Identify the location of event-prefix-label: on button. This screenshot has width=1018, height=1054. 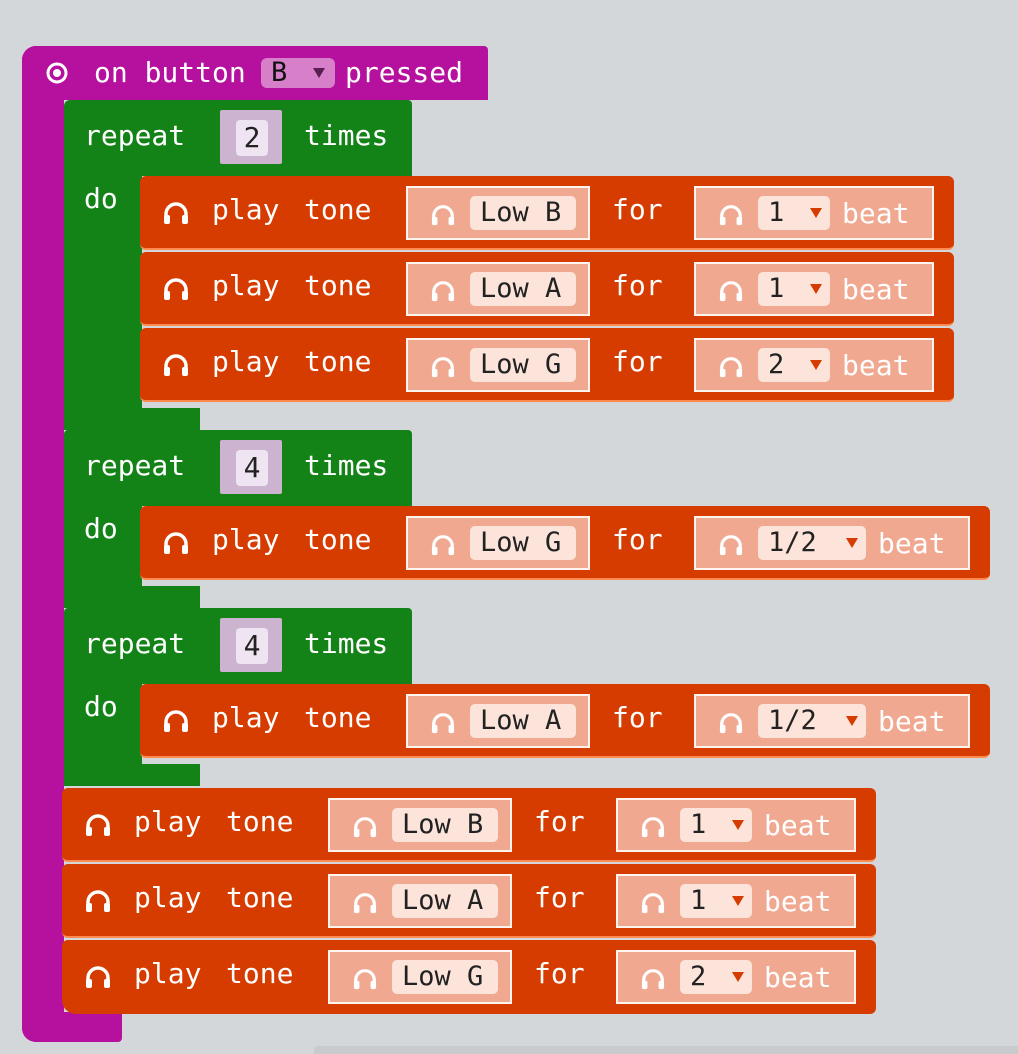
(170, 72).